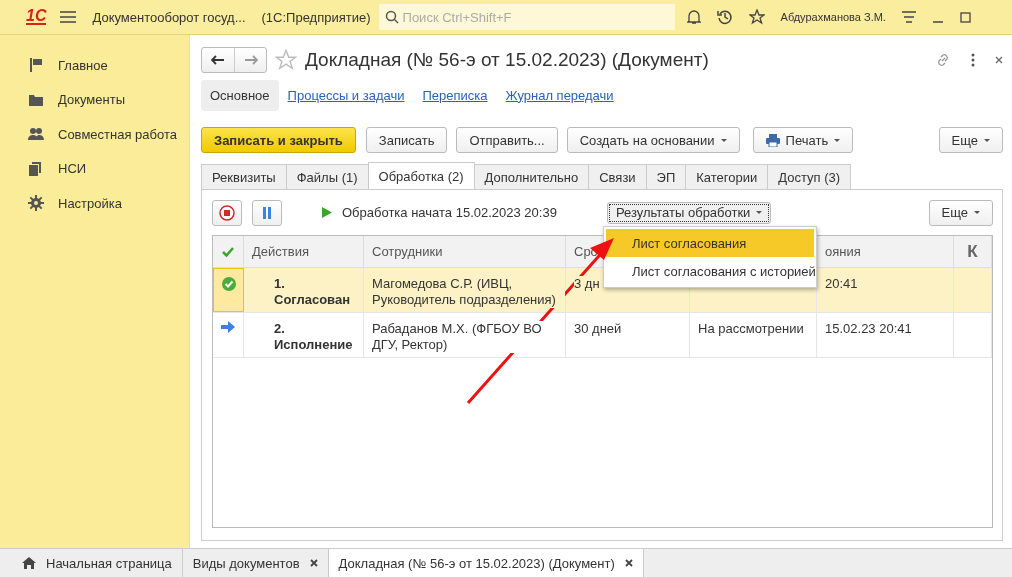  I want to click on tab: Связи, so click(617, 176).